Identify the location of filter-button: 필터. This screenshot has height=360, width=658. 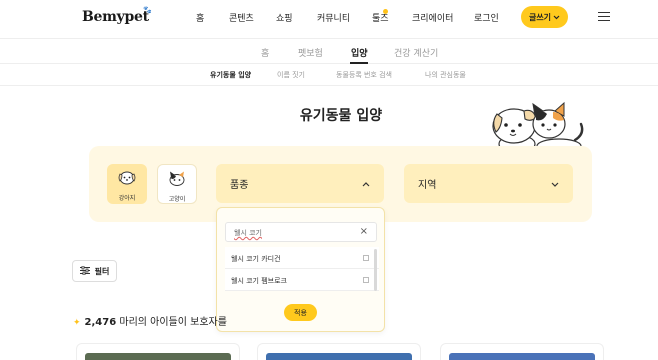
(94, 271).